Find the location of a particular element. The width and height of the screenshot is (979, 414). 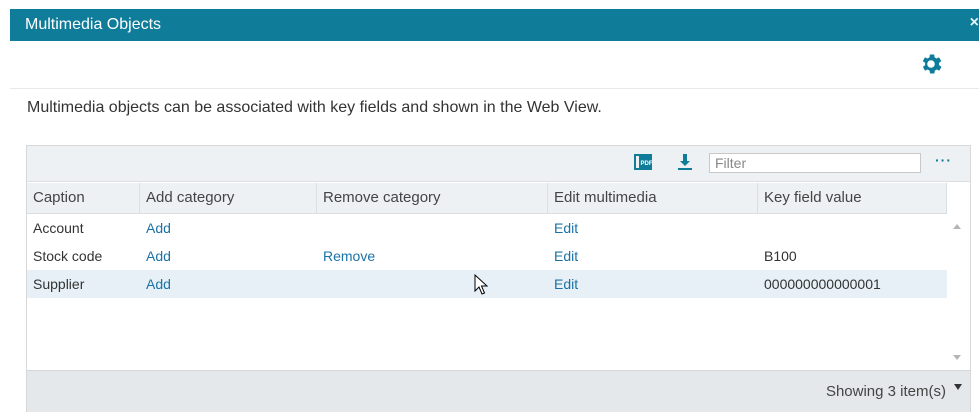

column-header-caption: Caption is located at coordinates (83, 198).